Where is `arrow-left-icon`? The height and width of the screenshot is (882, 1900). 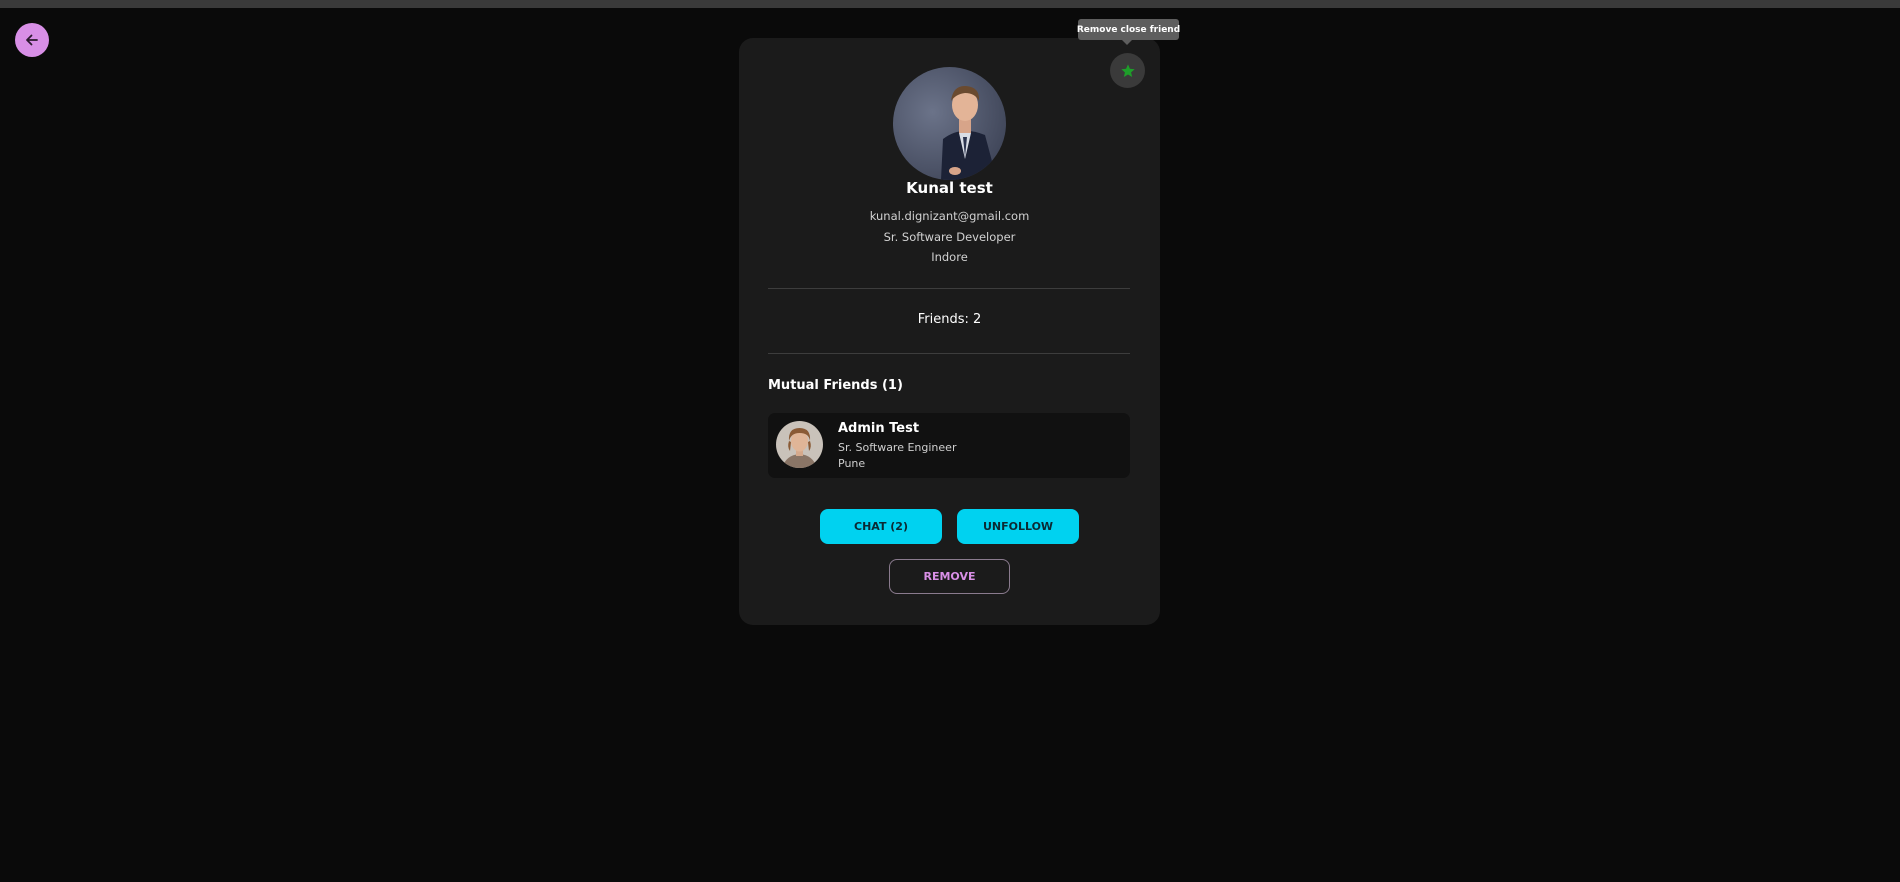
arrow-left-icon is located at coordinates (32, 40).